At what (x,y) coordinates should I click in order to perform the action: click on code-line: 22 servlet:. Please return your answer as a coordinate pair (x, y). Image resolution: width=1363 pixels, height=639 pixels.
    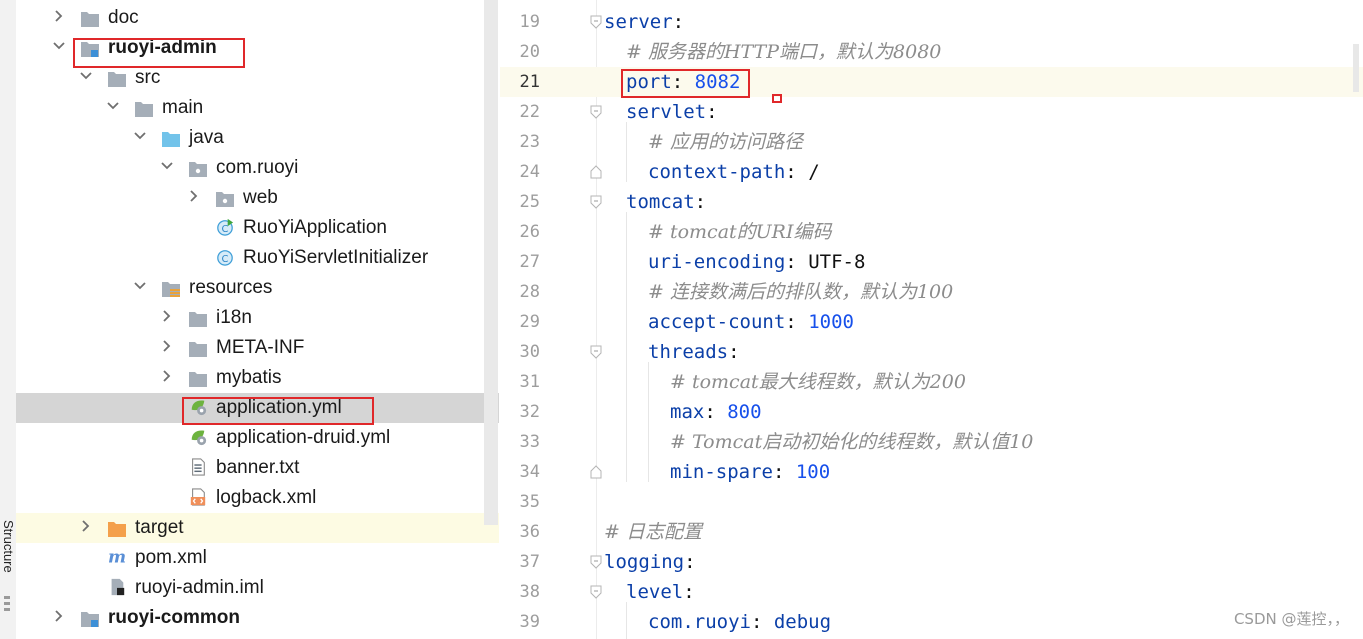
    Looking at the image, I should click on (931, 112).